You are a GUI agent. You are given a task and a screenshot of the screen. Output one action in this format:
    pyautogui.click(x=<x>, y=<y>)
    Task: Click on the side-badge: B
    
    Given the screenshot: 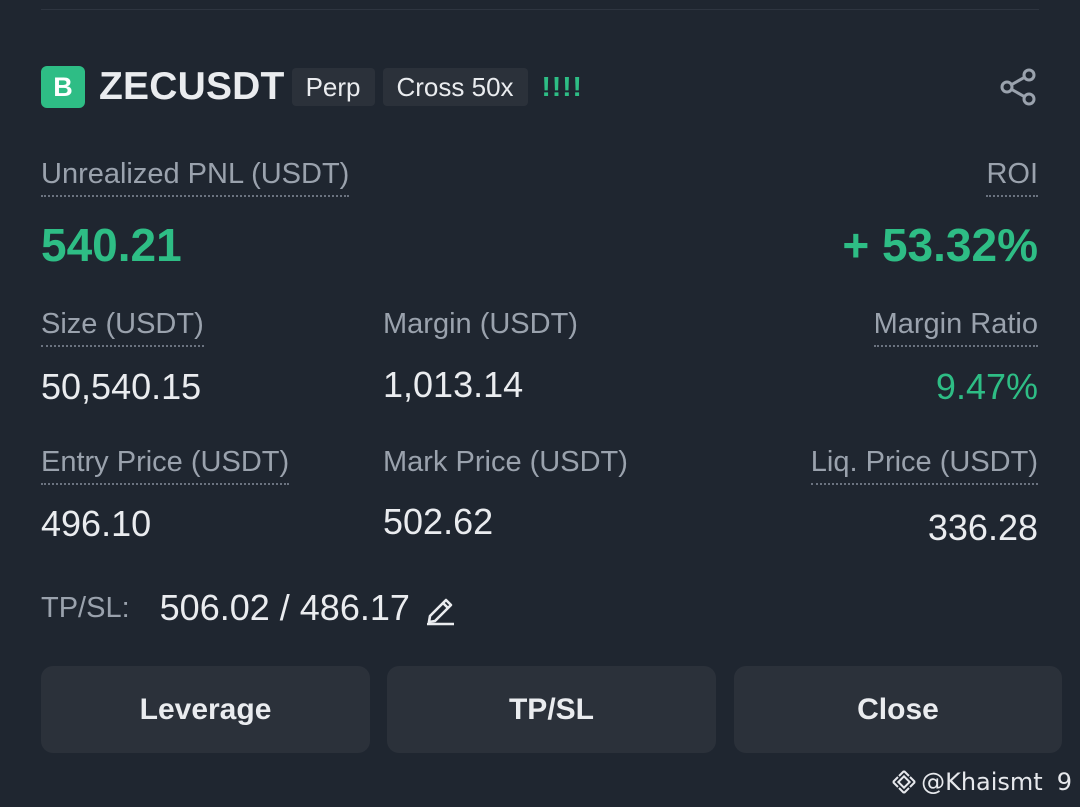 What is the action you would take?
    pyautogui.click(x=63, y=87)
    